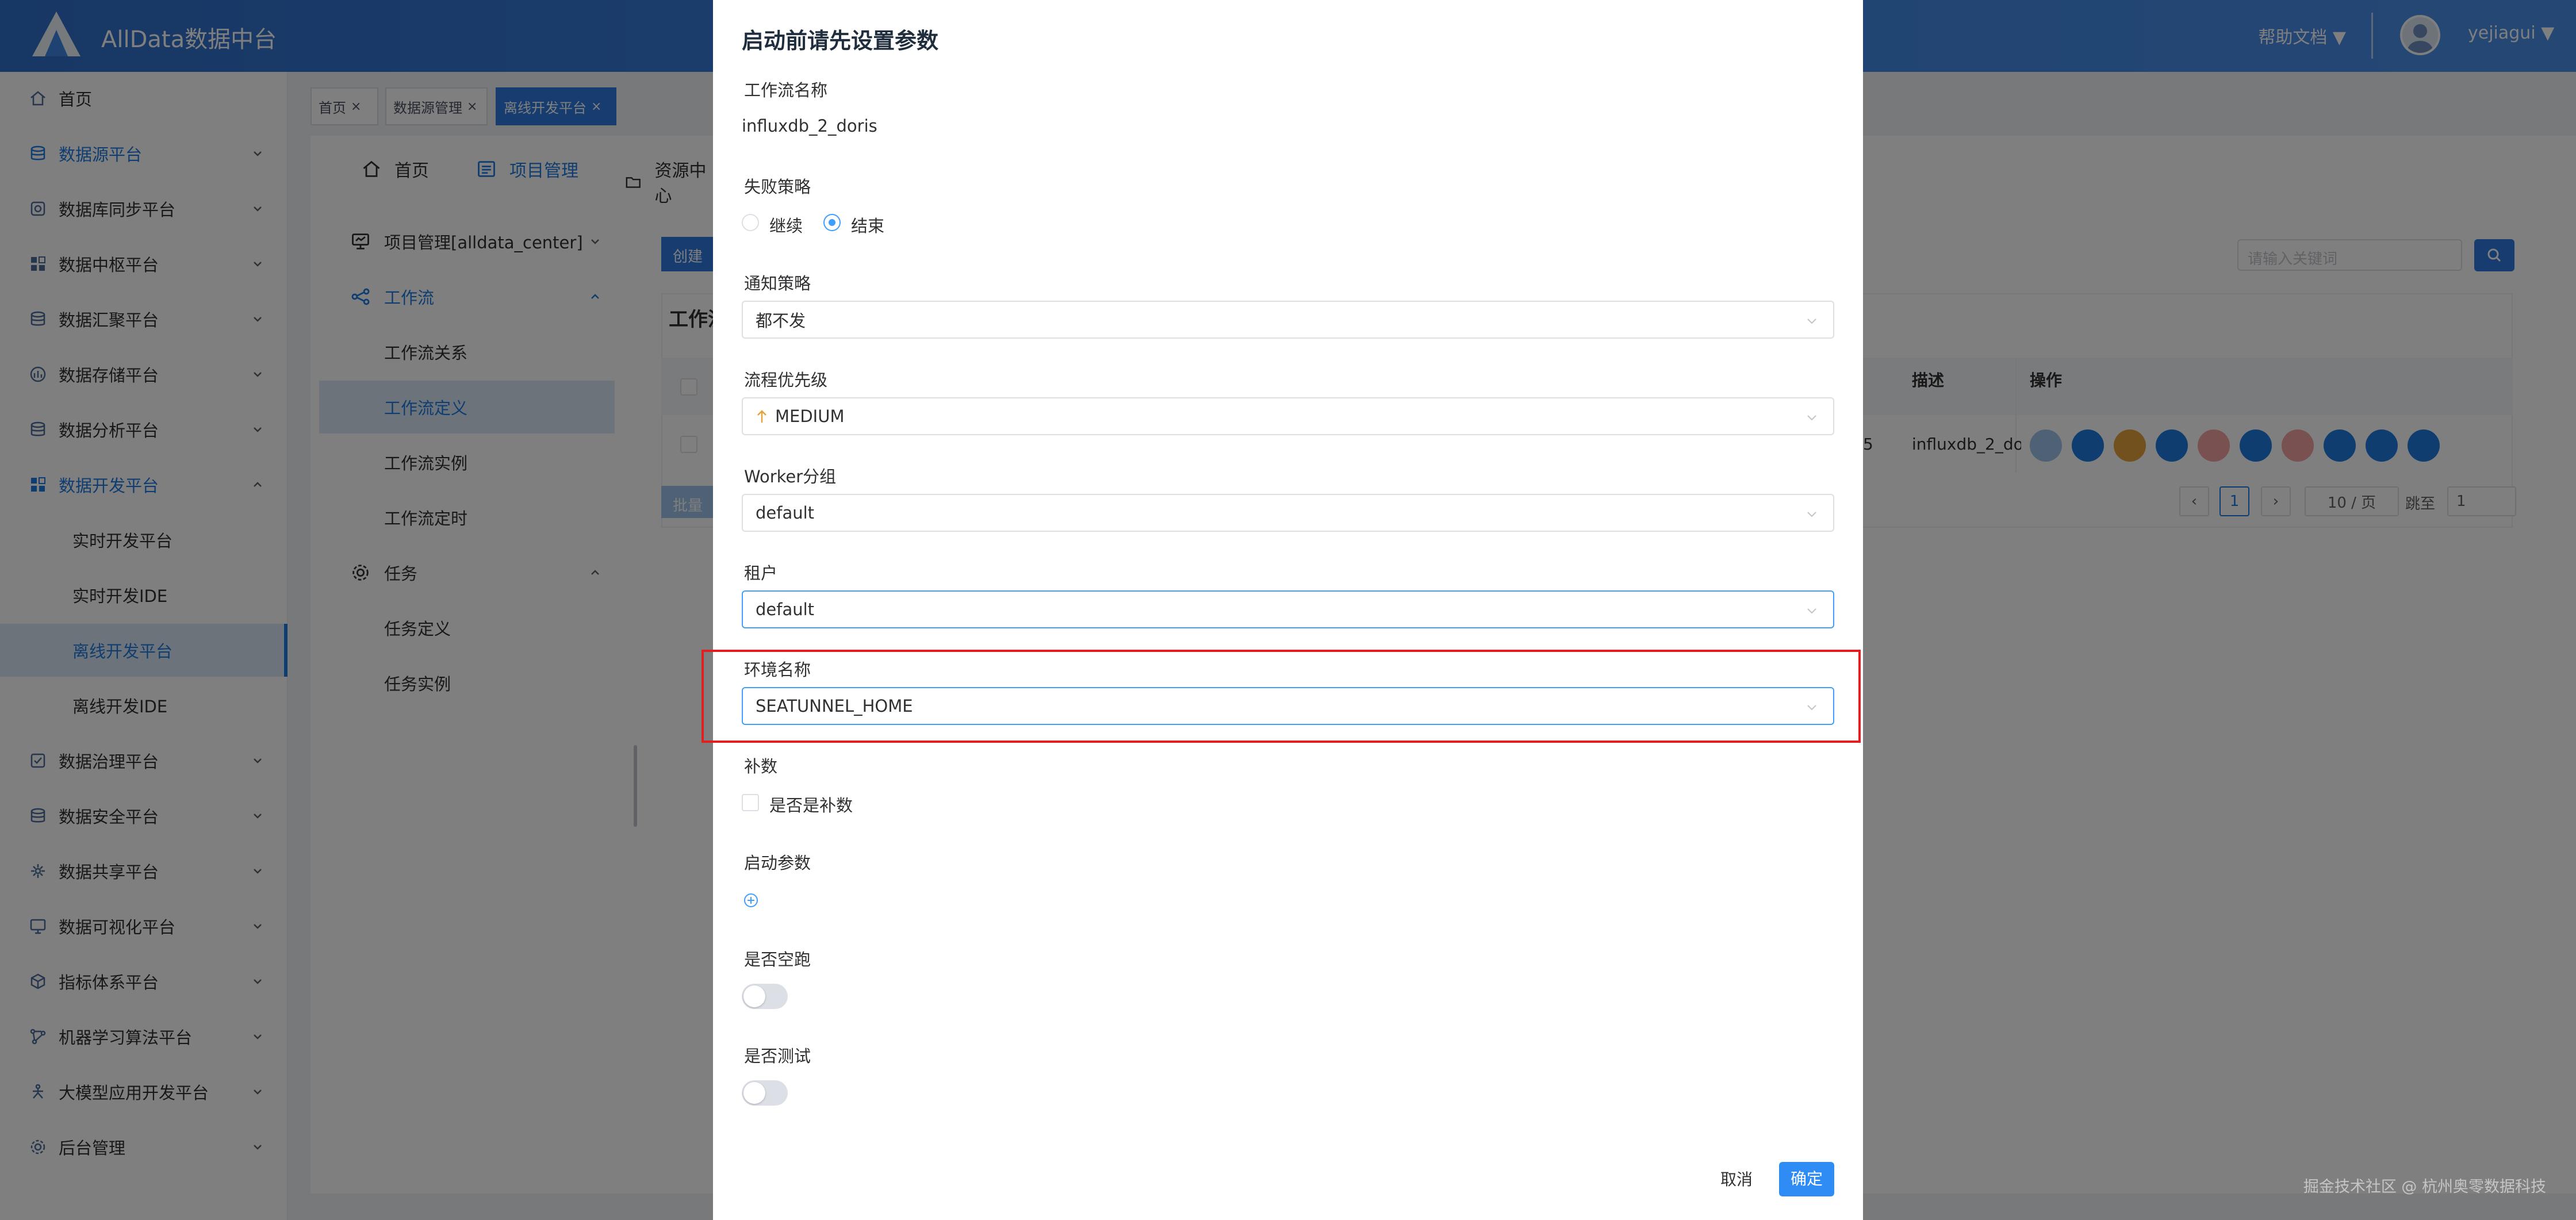  What do you see at coordinates (761, 573) in the screenshot?
I see `tenant-label: 租户` at bounding box center [761, 573].